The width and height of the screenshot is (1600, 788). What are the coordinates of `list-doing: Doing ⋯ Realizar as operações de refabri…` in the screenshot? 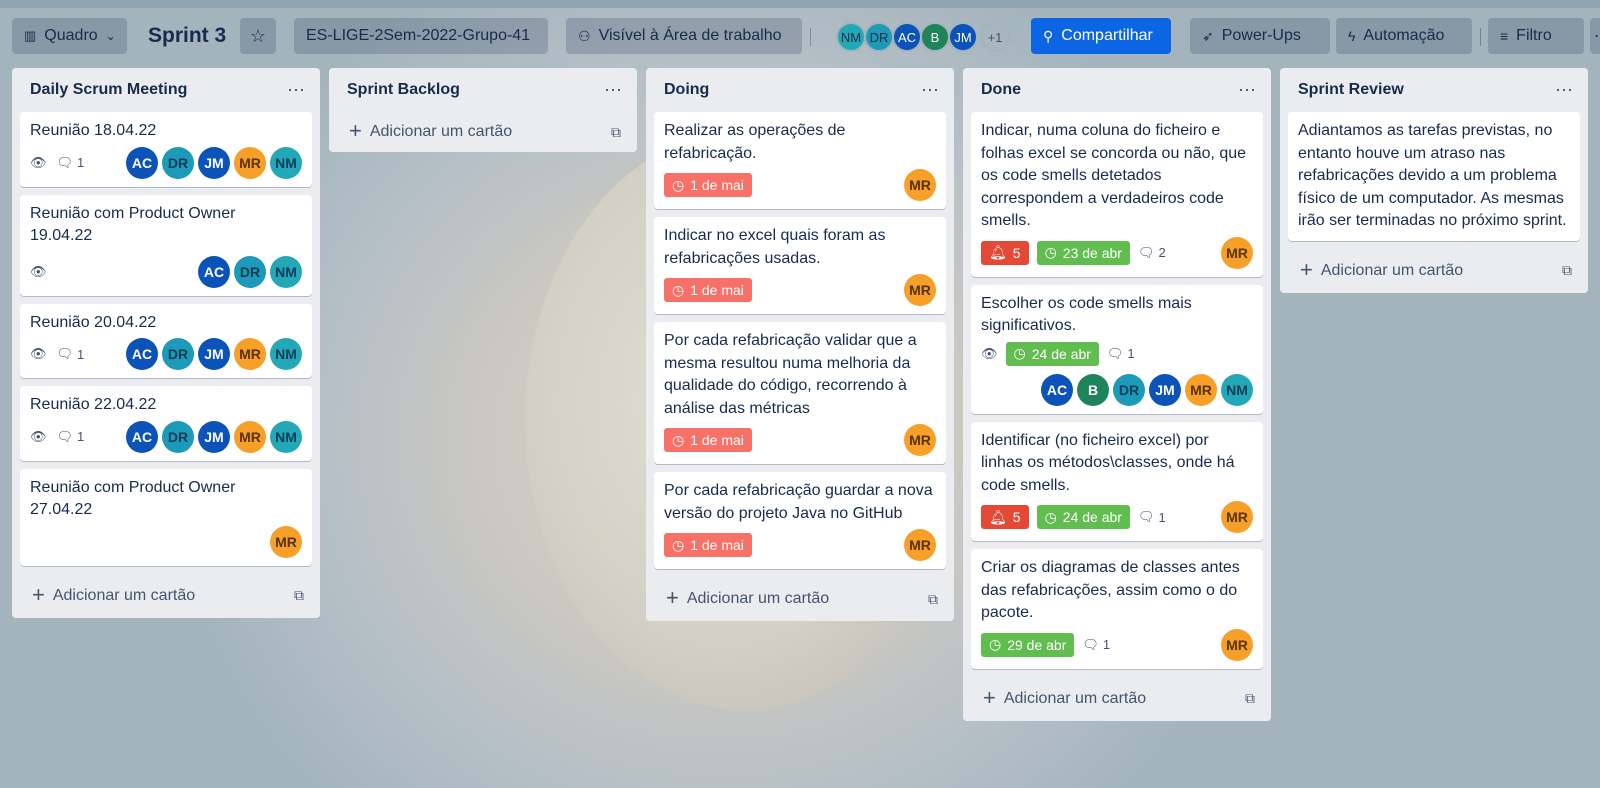 It's located at (800, 344).